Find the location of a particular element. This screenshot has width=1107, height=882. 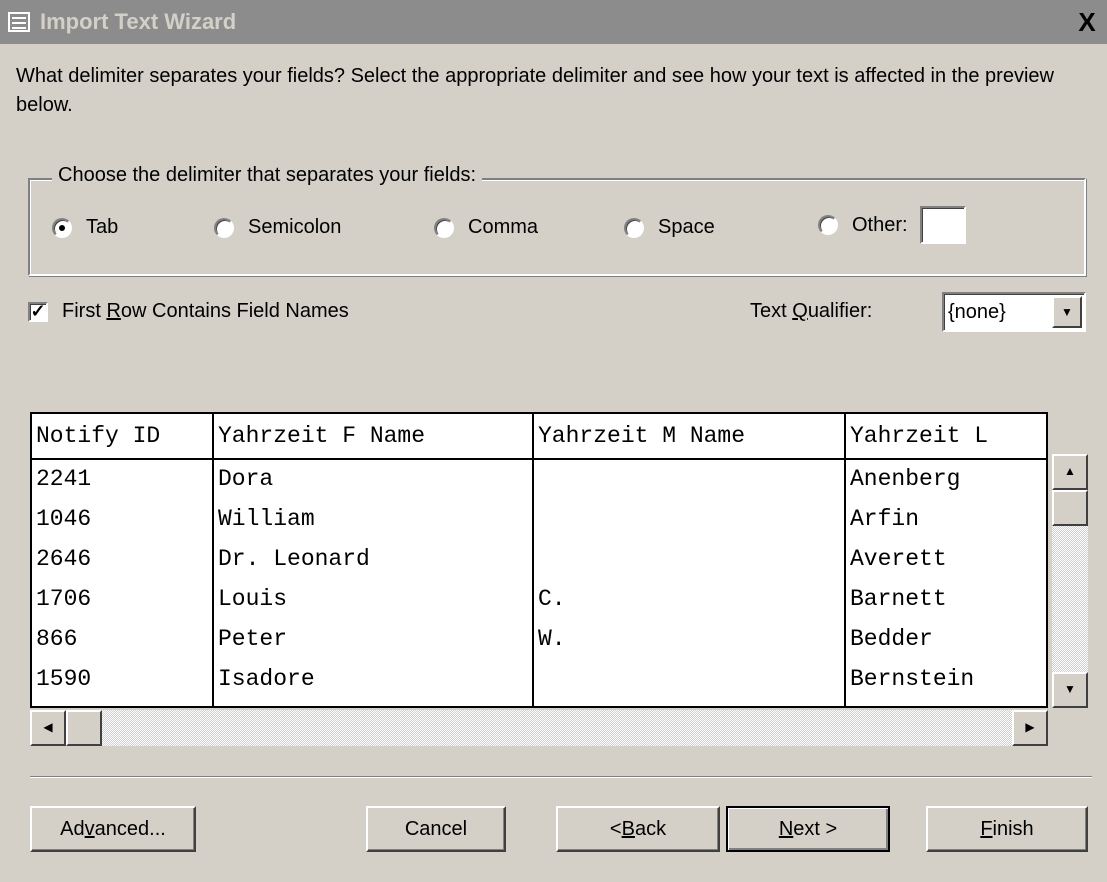

table-cell: 2241 is located at coordinates (123, 480).